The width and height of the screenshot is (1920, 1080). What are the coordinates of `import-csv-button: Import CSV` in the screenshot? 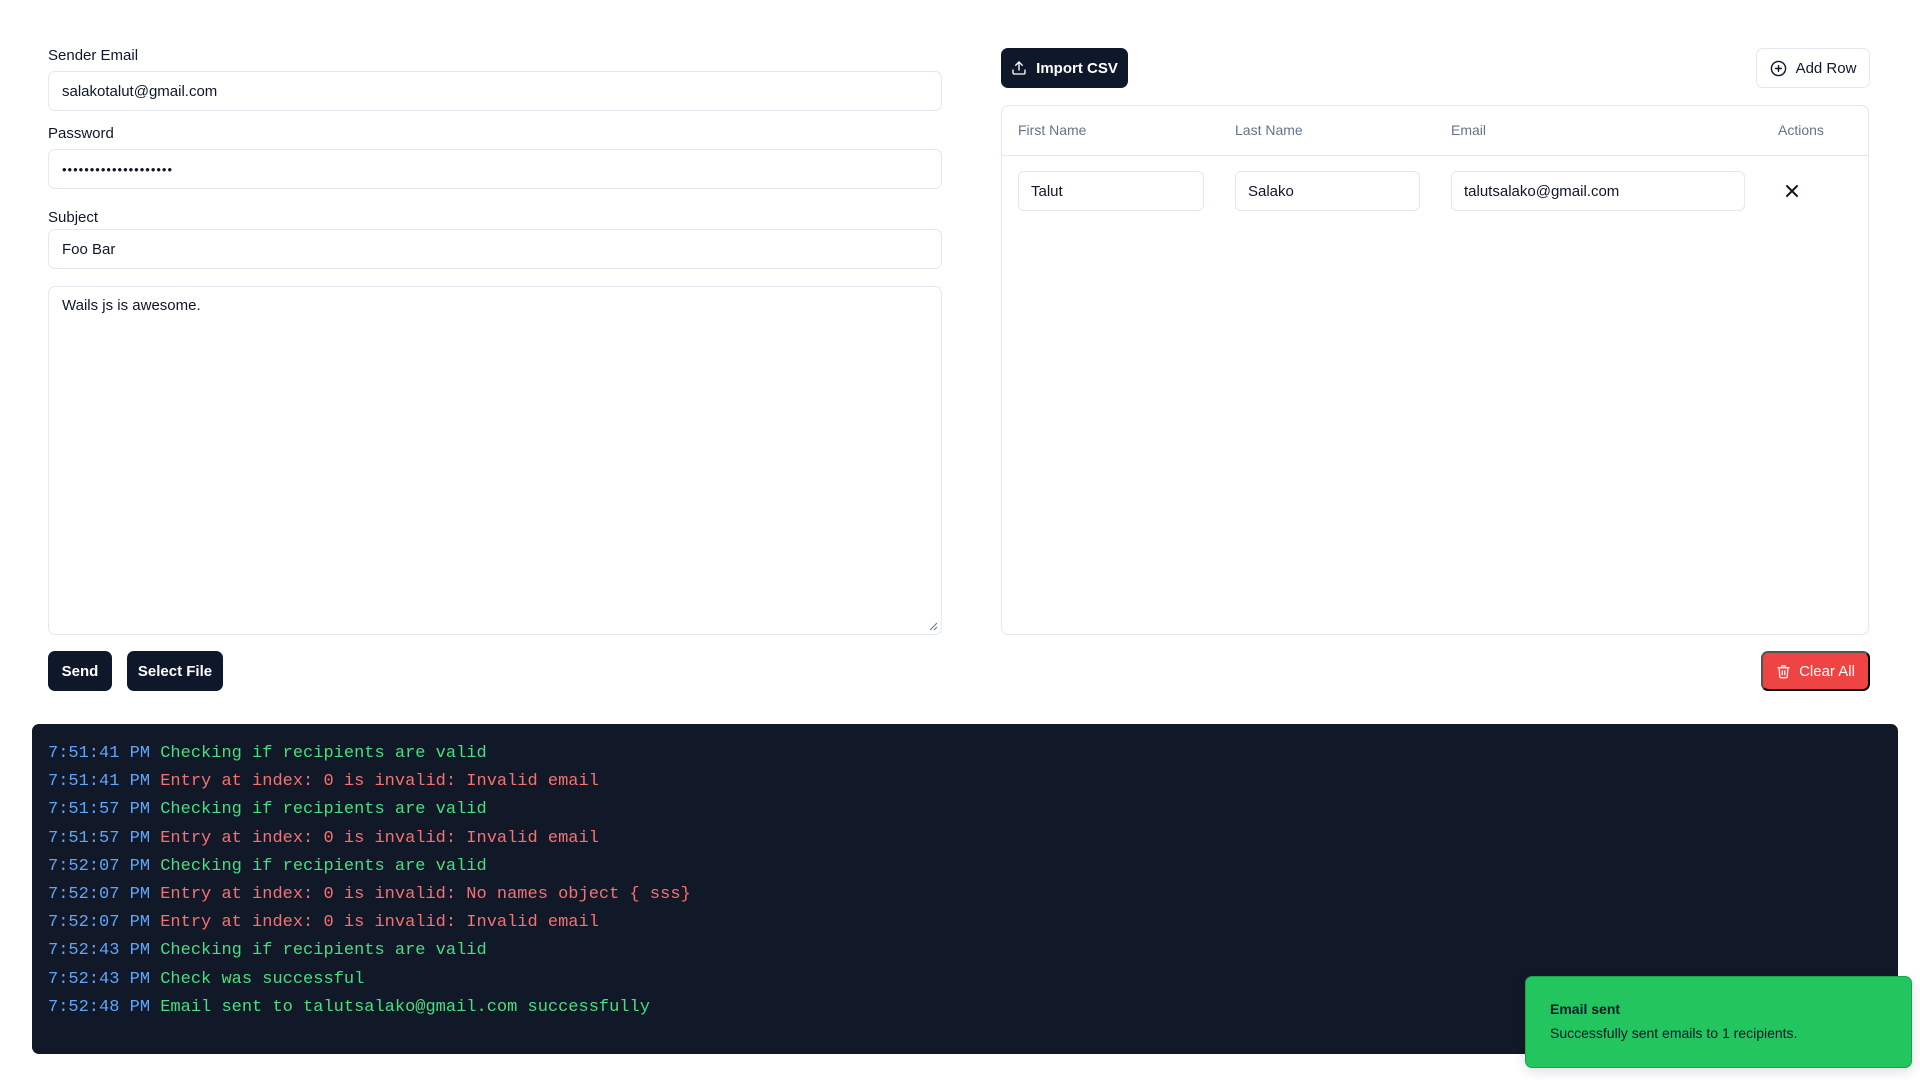 It's located at (1064, 68).